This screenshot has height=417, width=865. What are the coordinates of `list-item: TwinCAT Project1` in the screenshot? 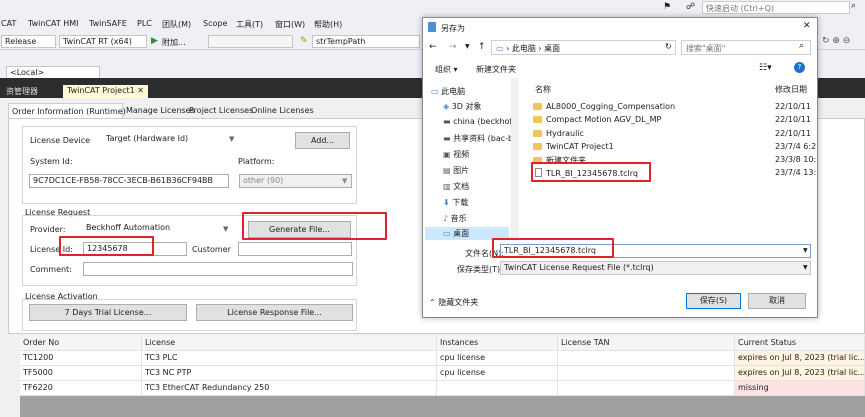 It's located at (573, 146).